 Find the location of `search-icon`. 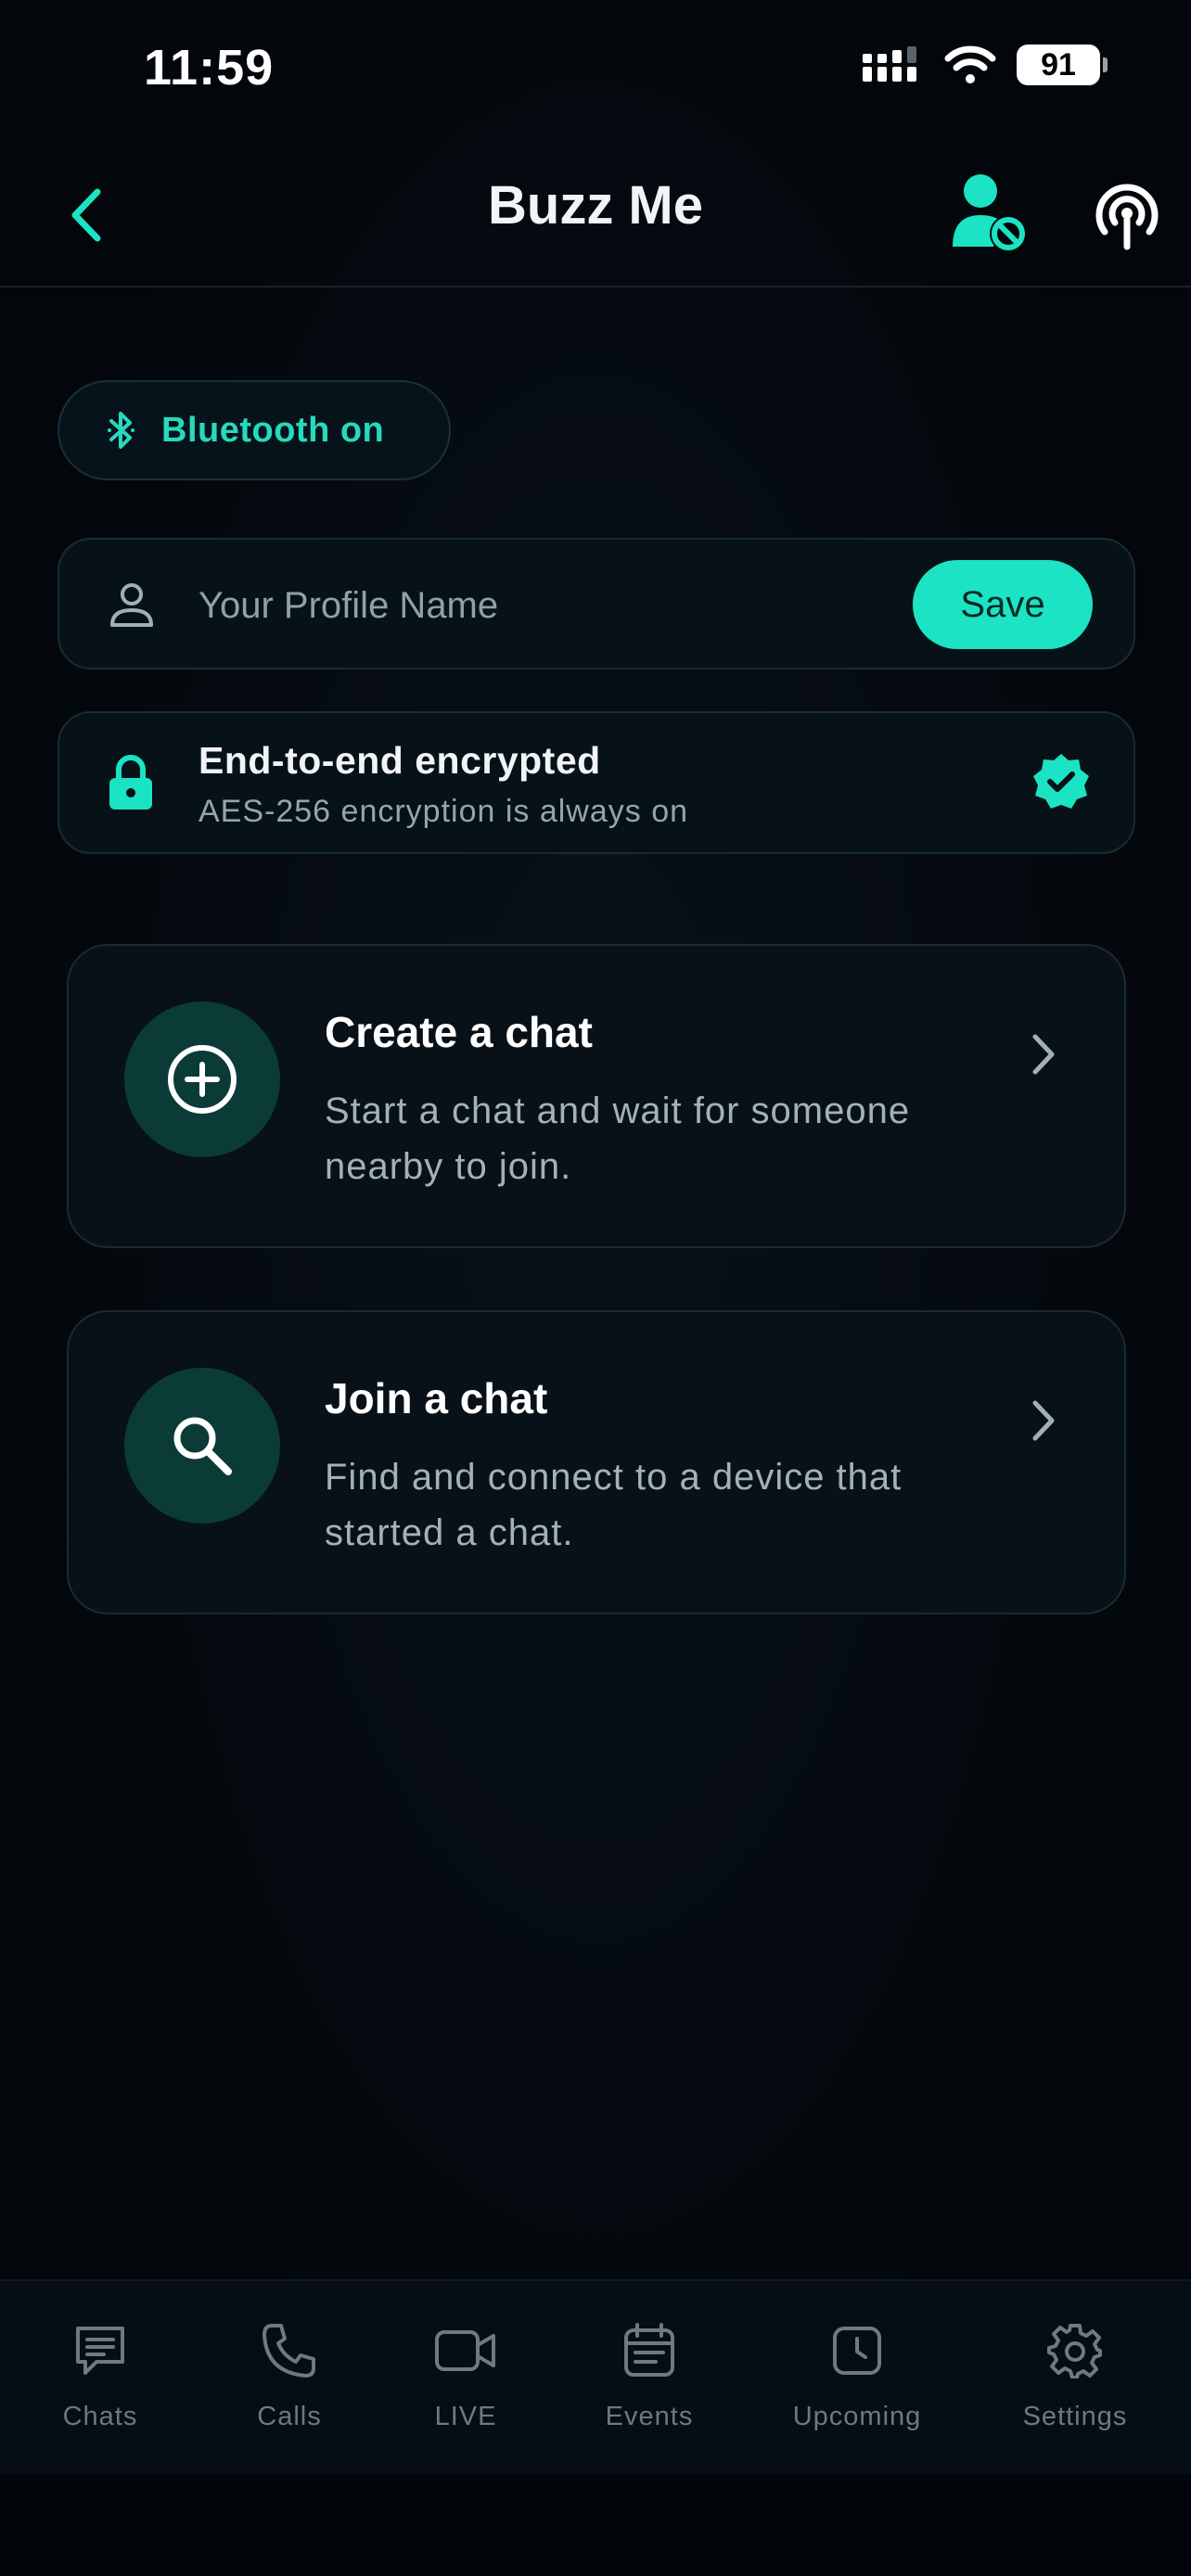

search-icon is located at coordinates (202, 1446).